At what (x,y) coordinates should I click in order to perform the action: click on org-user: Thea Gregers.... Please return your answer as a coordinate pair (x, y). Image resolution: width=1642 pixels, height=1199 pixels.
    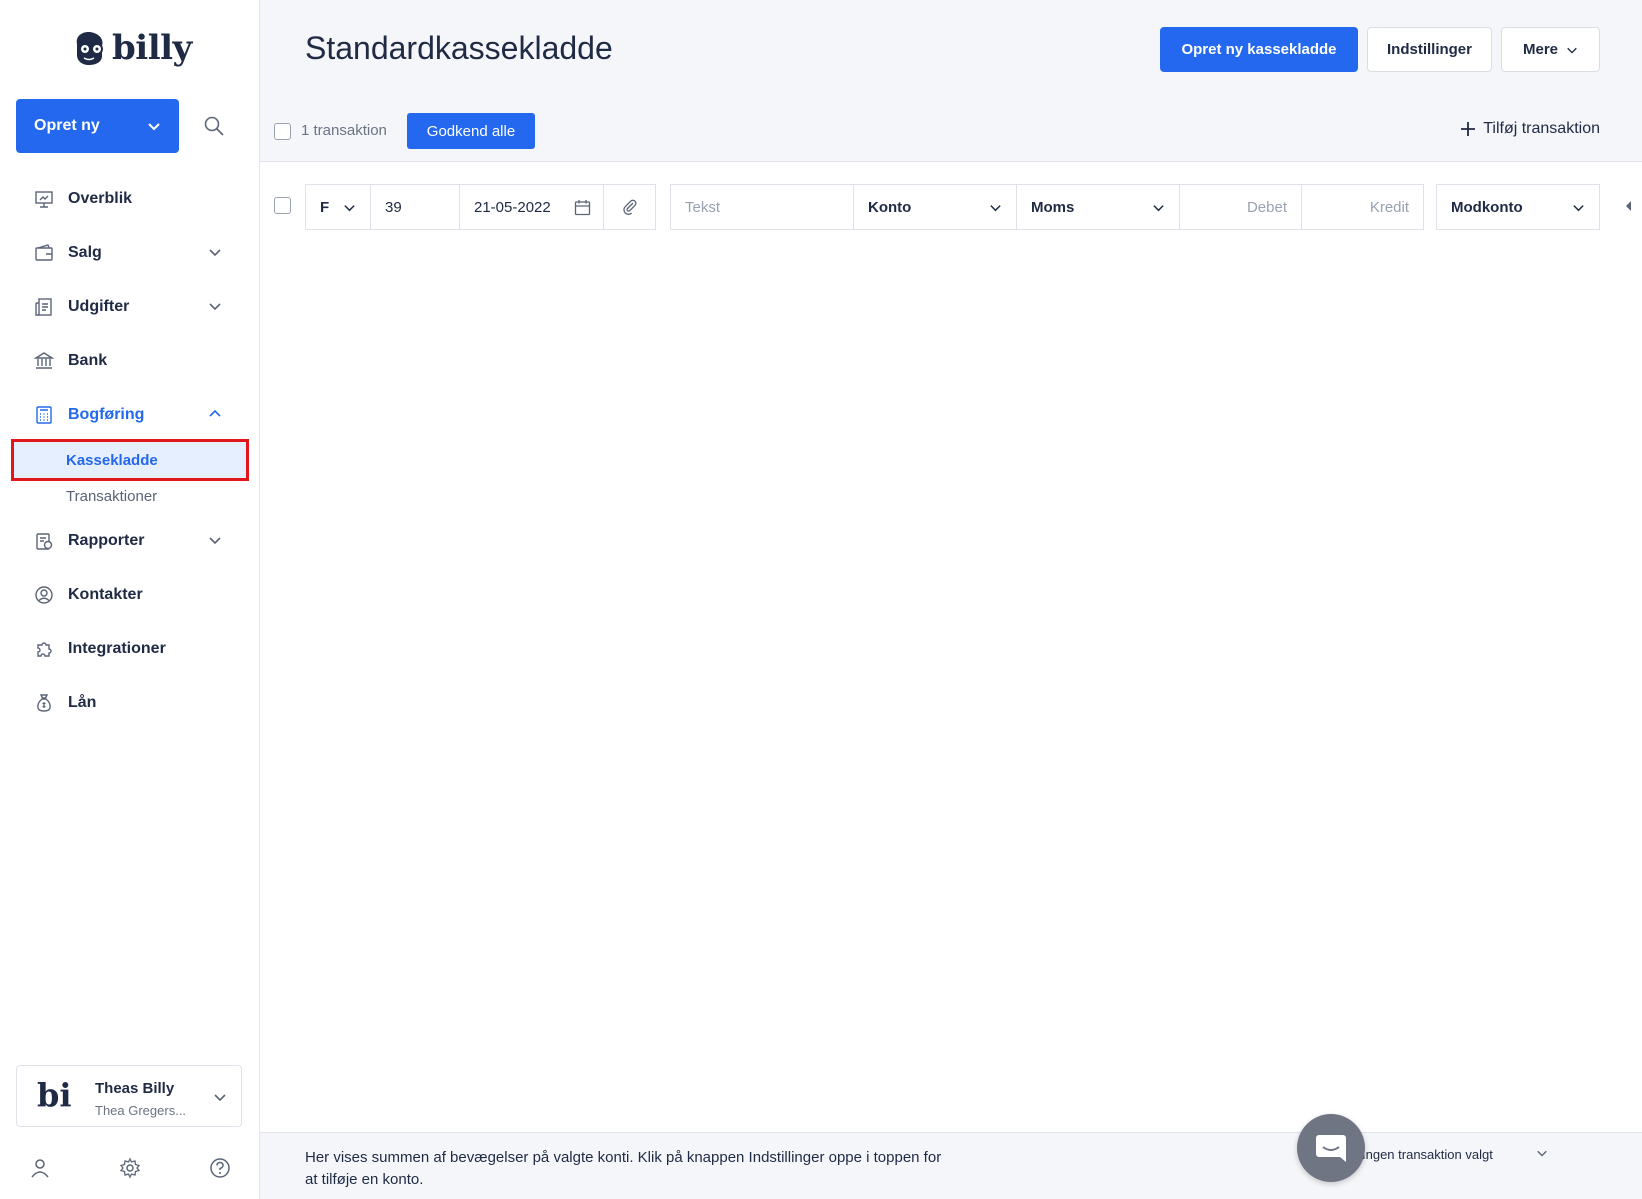
    Looking at the image, I should click on (141, 1110).